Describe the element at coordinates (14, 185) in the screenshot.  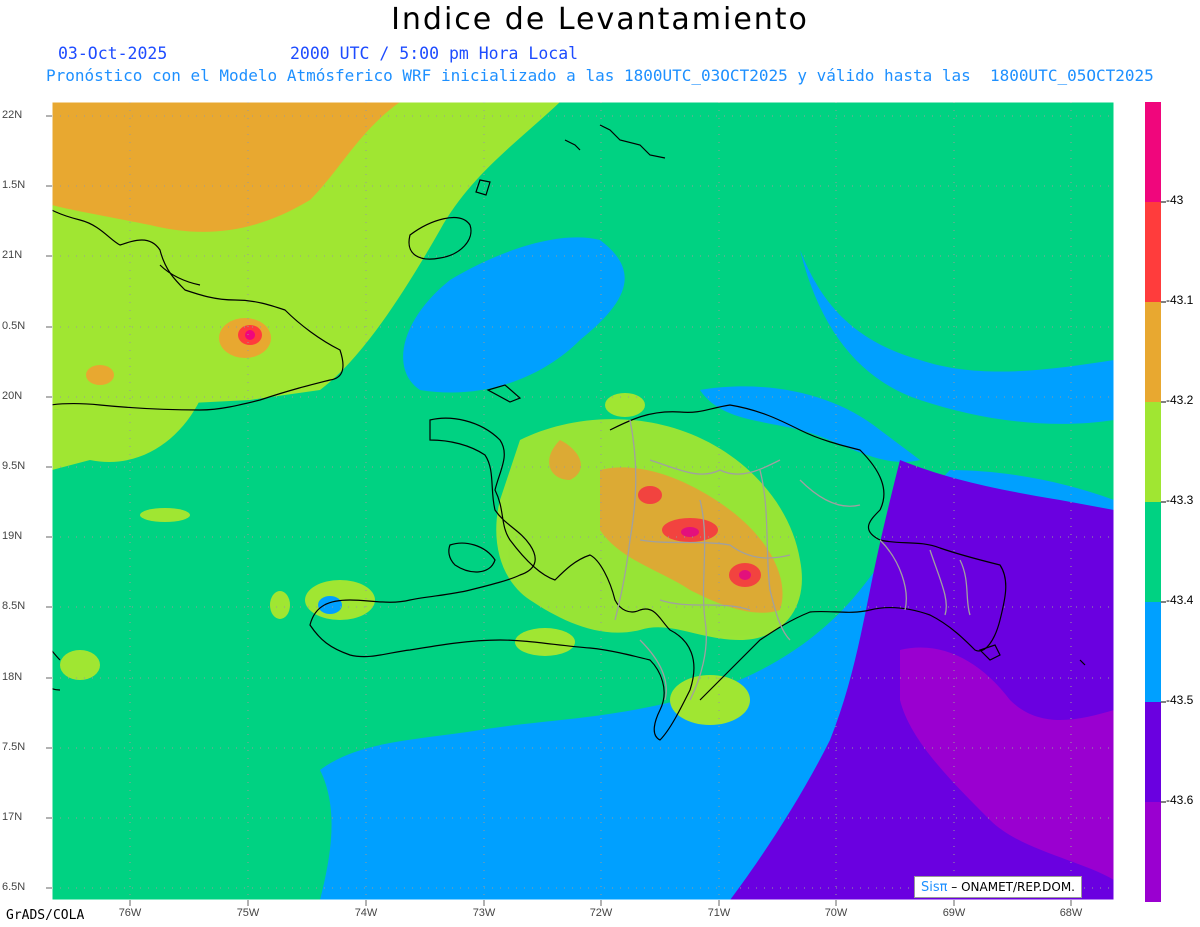
I see `y-axis-label: 1.5N` at that location.